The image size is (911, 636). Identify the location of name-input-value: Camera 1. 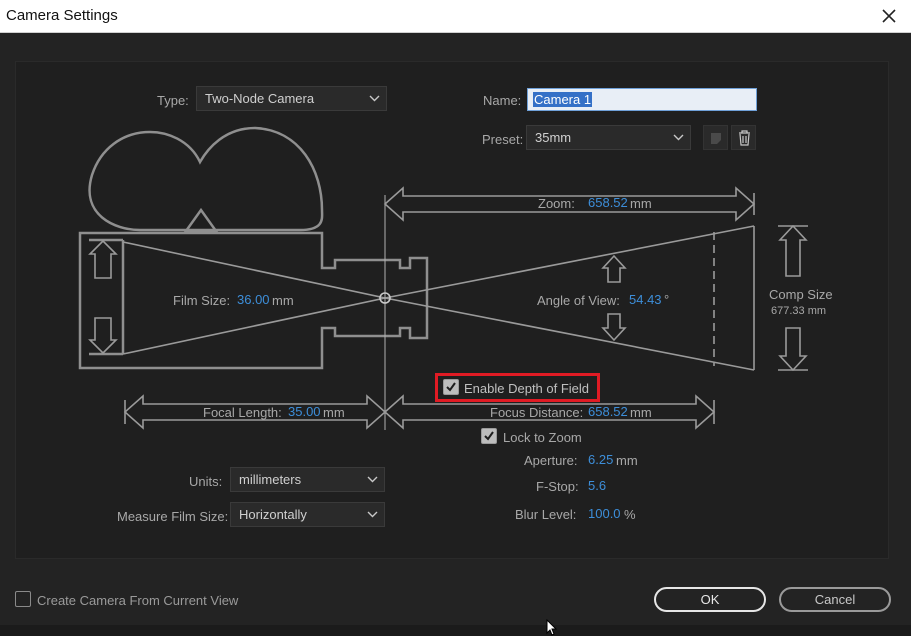
(563, 99).